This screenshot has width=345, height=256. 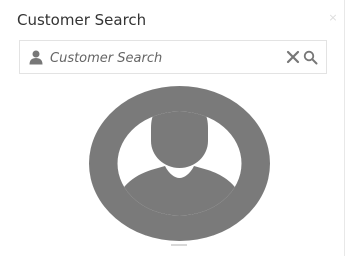 I want to click on search-icon, so click(x=310, y=57).